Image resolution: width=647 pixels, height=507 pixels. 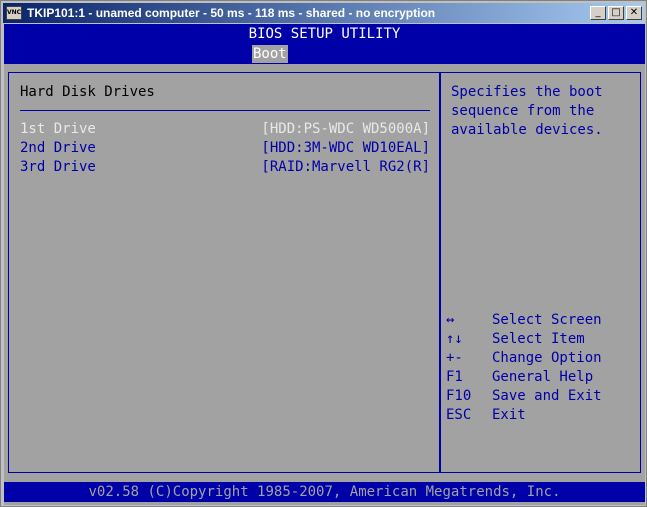 I want to click on drive-value: [RAID:Marvell RG2(R], so click(x=345, y=167).